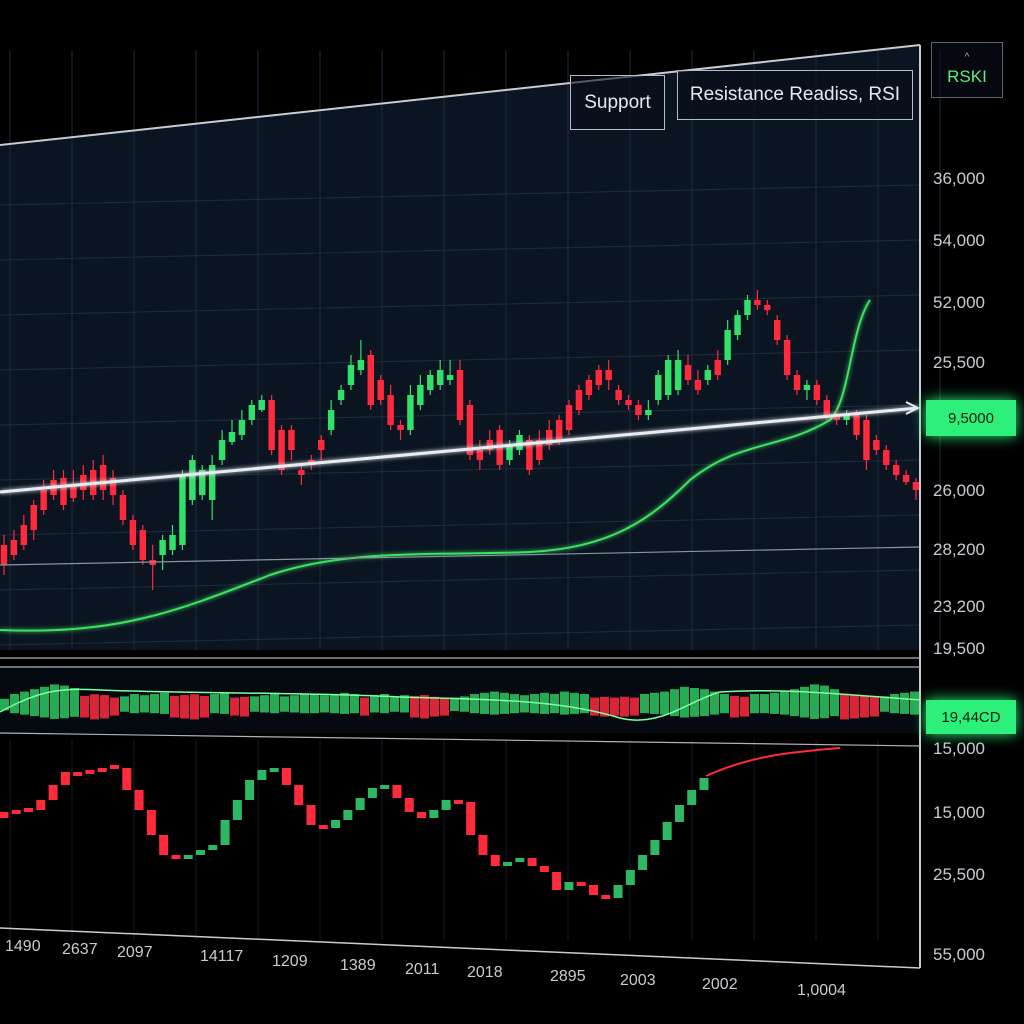  I want to click on x-tick-label: 1389, so click(358, 965).